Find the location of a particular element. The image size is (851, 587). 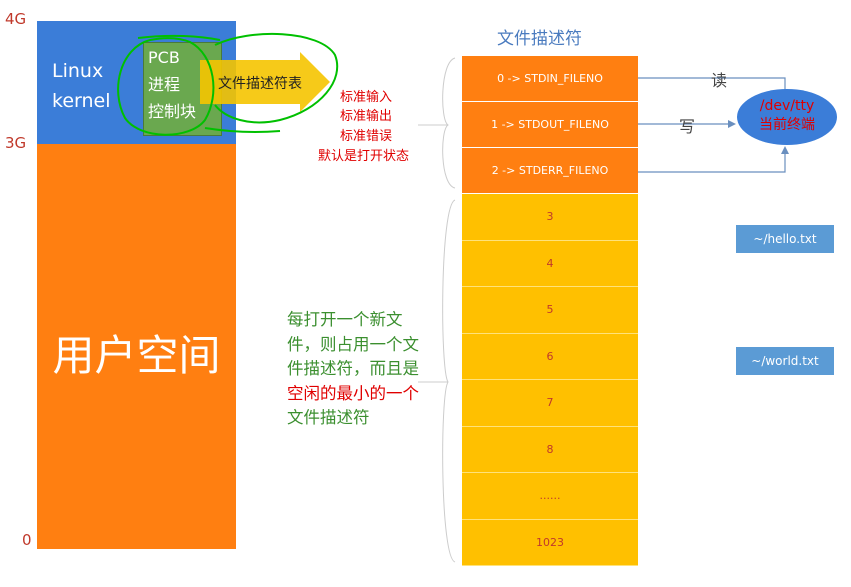

fd-row-4: 4 is located at coordinates (550, 263).